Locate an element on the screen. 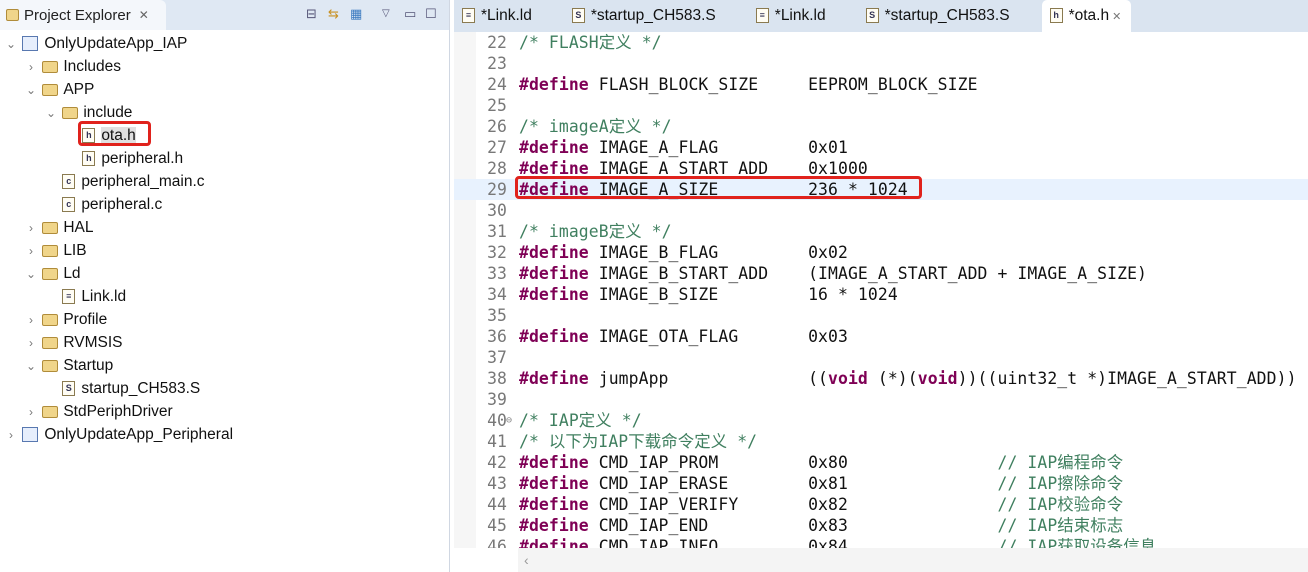 This screenshot has width=1308, height=572. tree-item-label: Includes is located at coordinates (92, 66).